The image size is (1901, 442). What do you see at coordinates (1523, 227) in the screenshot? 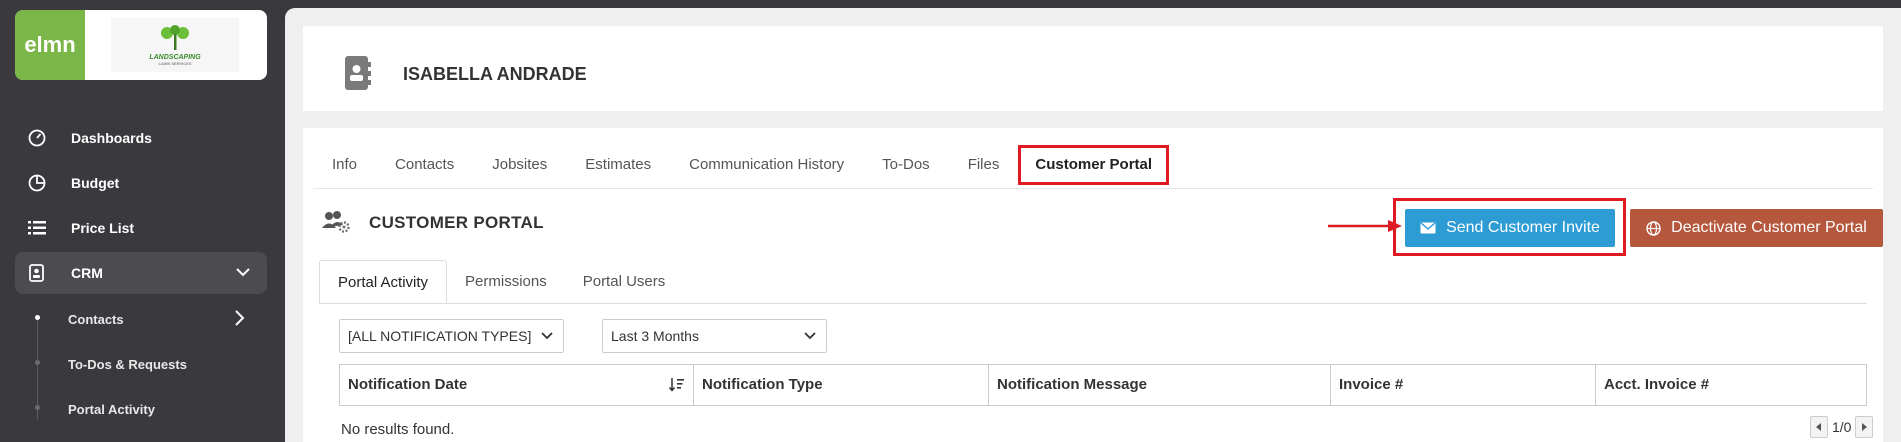
I see `button-label: Send Customer Invite` at bounding box center [1523, 227].